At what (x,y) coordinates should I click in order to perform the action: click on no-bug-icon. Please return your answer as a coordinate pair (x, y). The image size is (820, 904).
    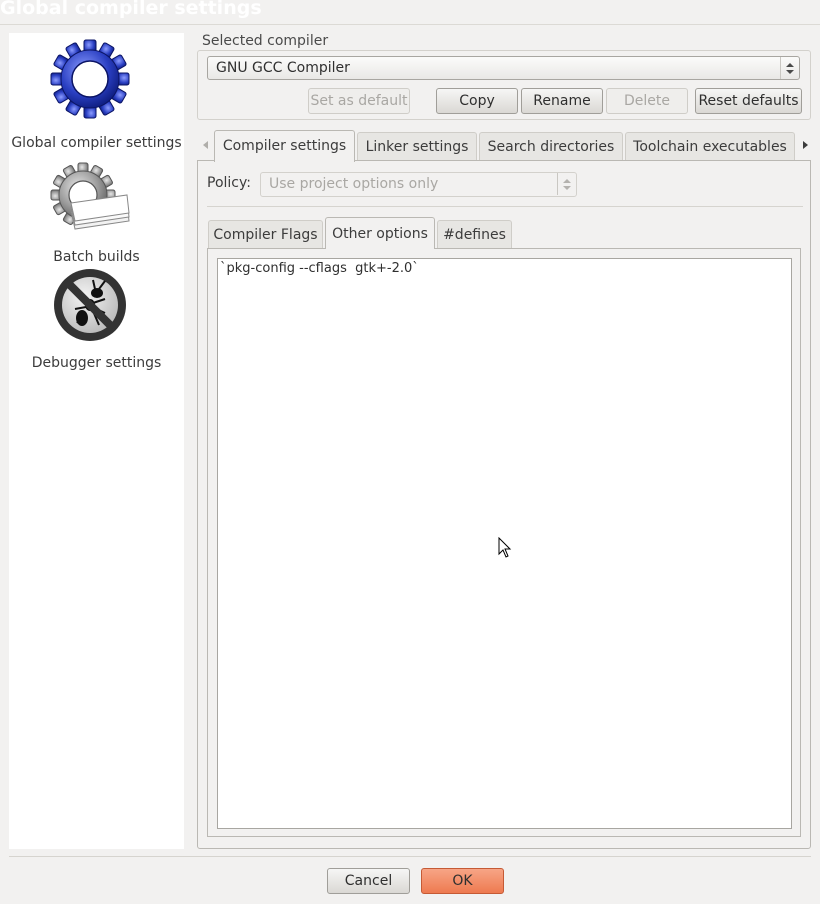
    Looking at the image, I should click on (90, 305).